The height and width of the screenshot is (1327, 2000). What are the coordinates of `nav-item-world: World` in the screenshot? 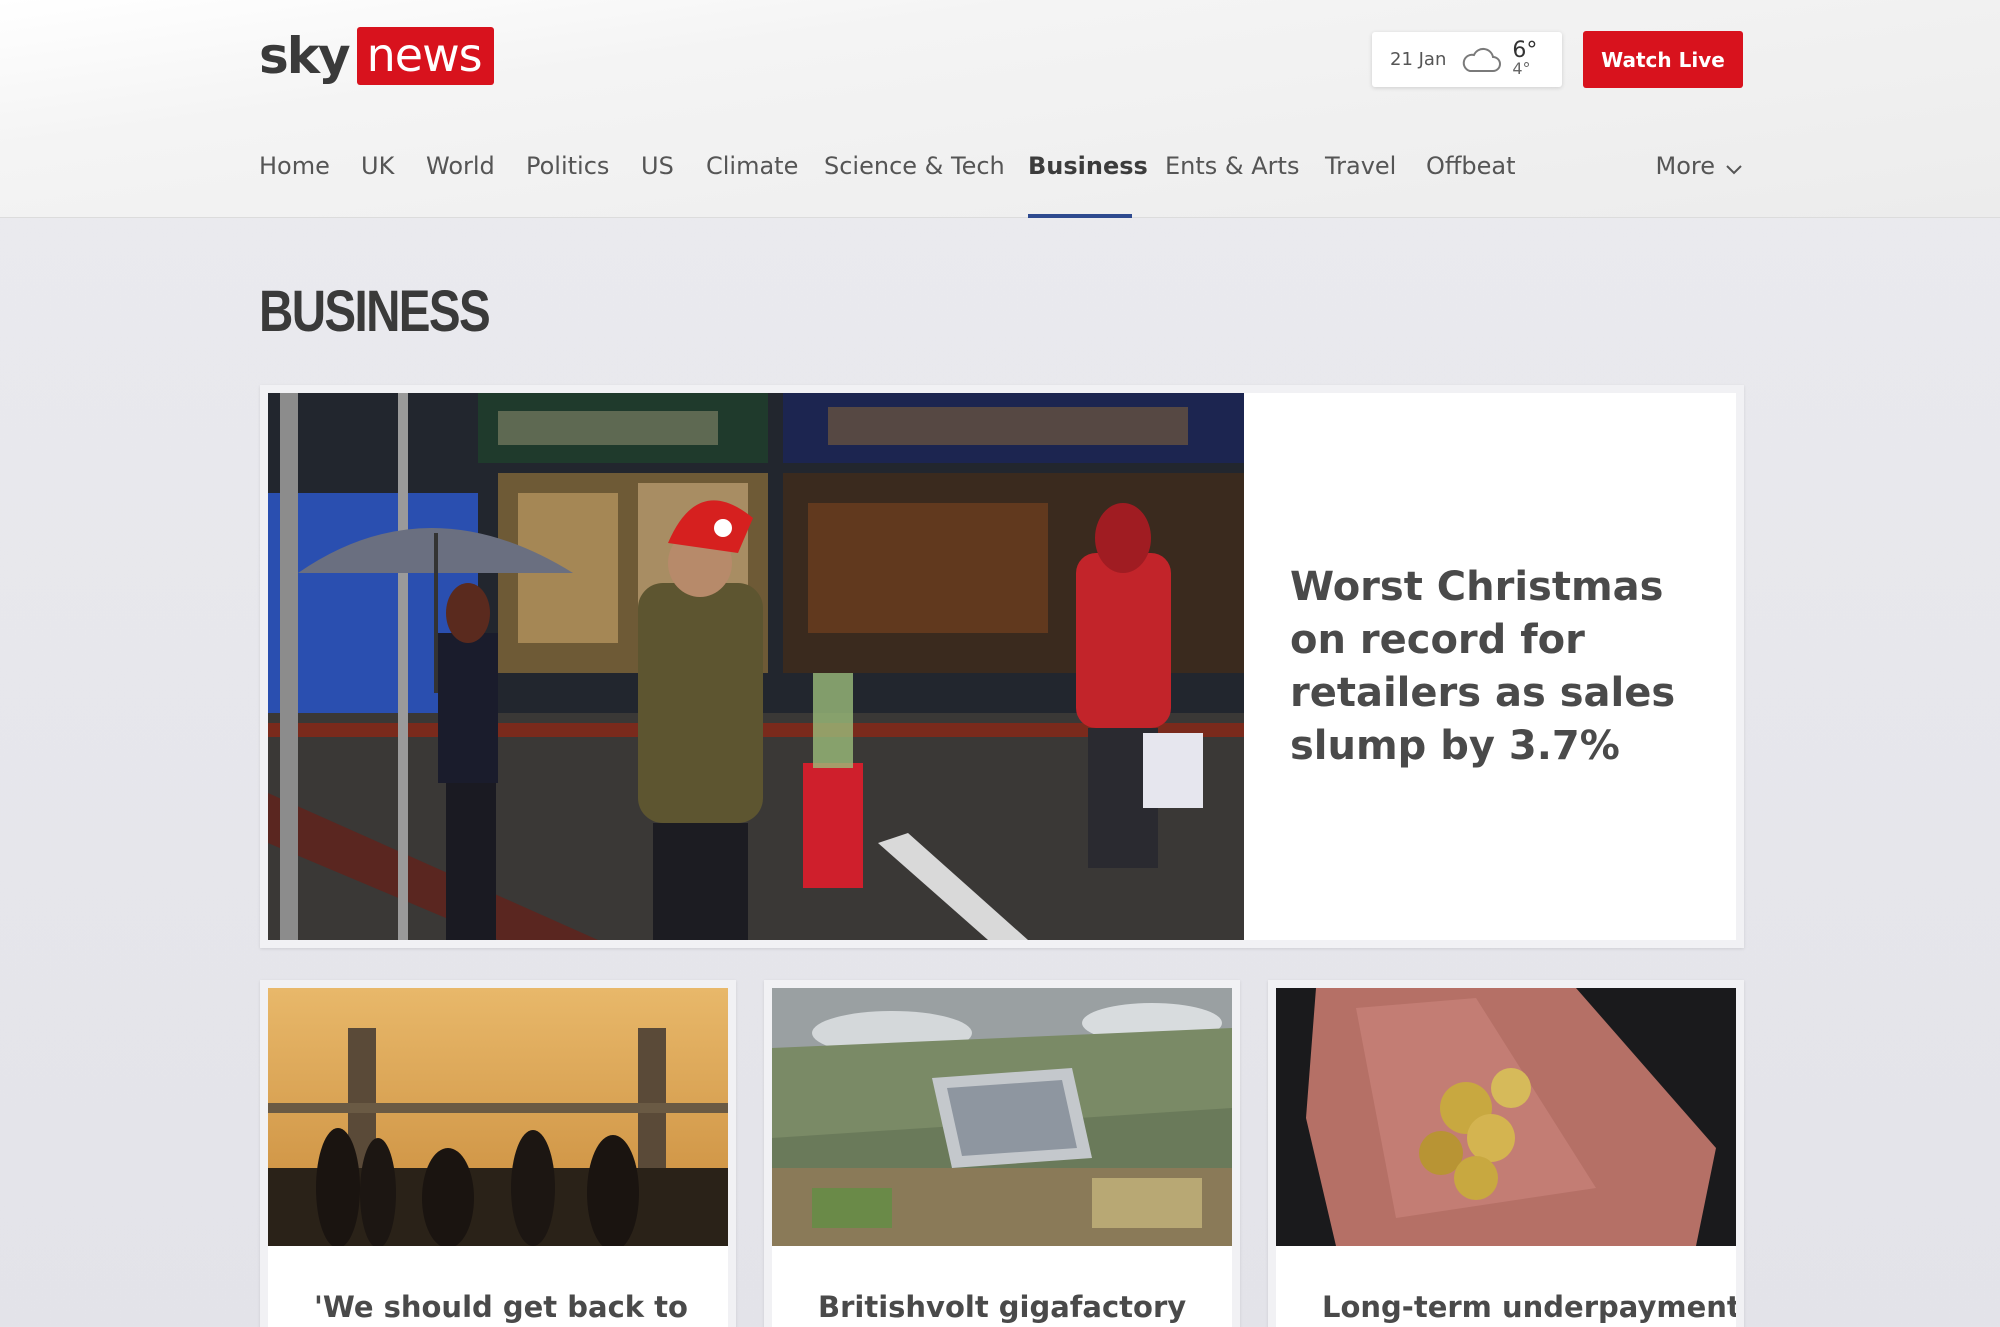 It's located at (460, 185).